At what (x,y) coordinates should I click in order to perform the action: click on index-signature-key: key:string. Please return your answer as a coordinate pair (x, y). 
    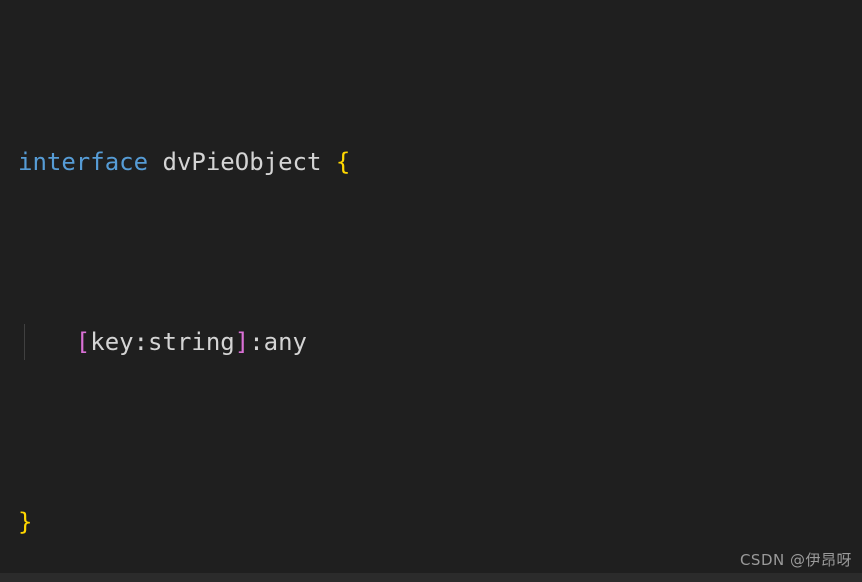
    Looking at the image, I should click on (162, 342).